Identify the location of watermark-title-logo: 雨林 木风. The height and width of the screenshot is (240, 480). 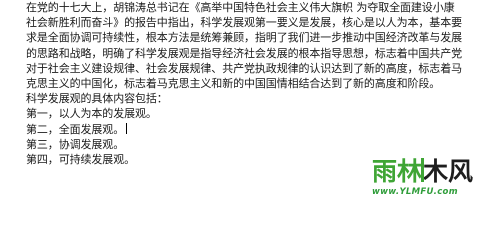
(422, 171).